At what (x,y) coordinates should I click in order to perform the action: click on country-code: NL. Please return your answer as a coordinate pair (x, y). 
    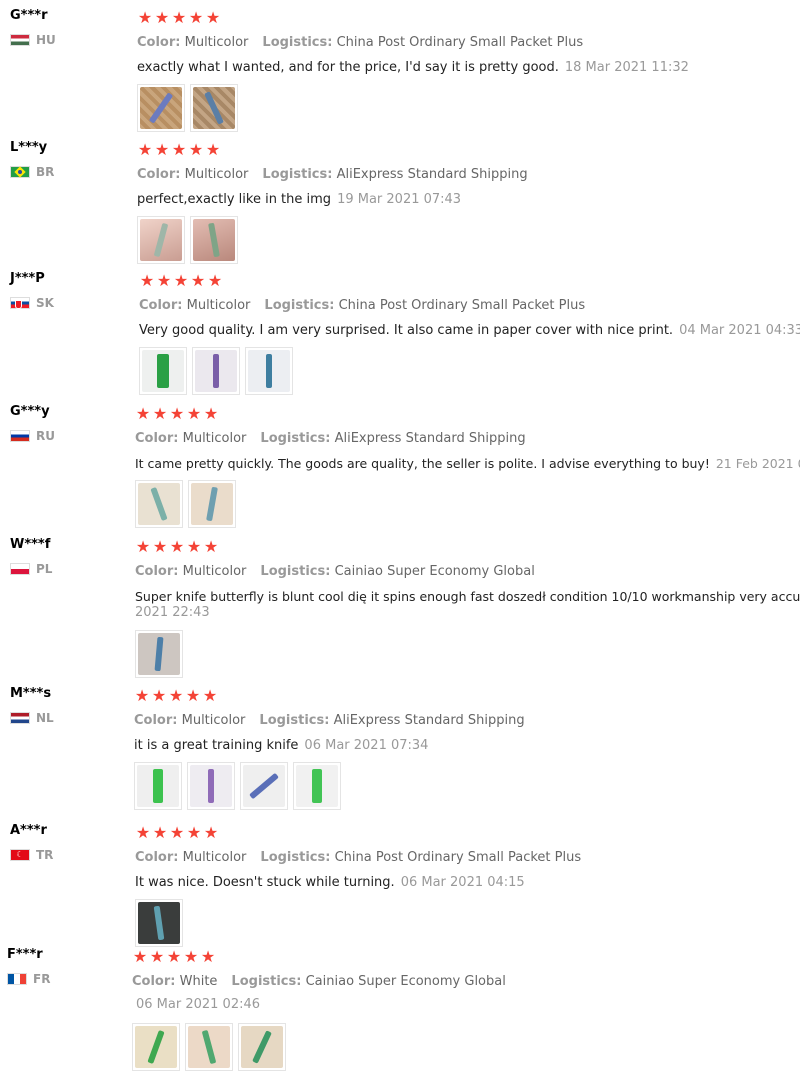
    Looking at the image, I should click on (45, 718).